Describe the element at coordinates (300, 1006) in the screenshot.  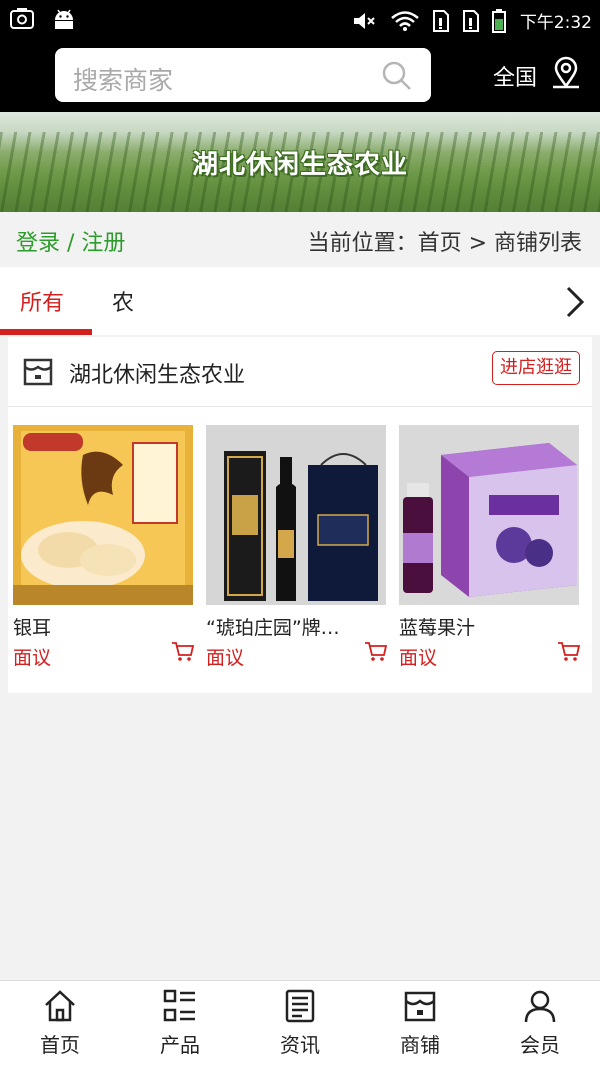
I see `news-icon` at that location.